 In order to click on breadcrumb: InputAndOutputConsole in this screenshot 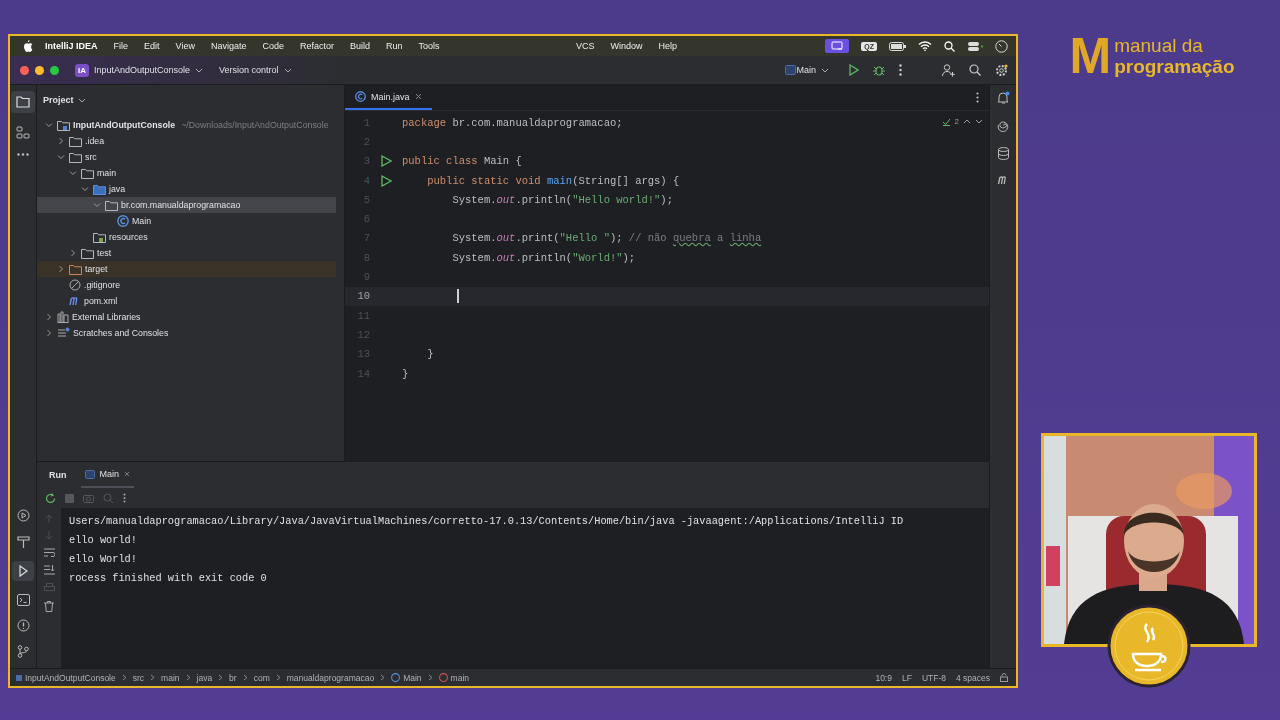, I will do `click(66, 677)`.